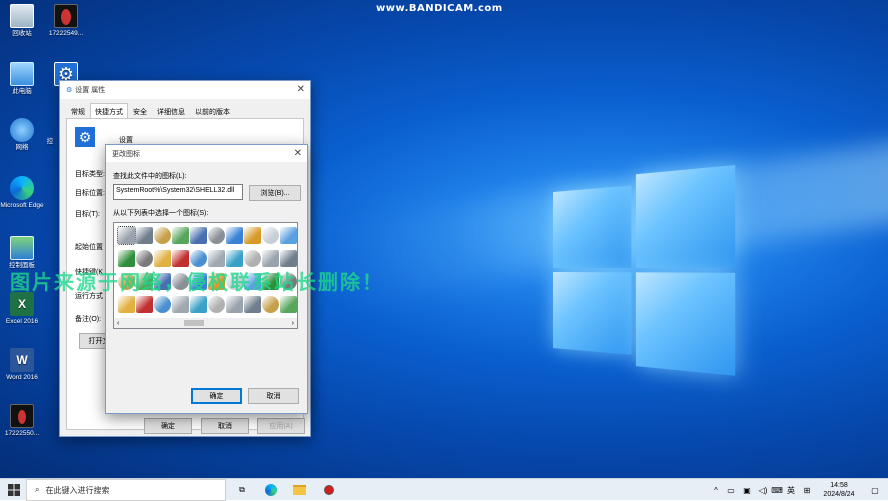  I want to click on task-view-icon: ⧉, so click(242, 489).